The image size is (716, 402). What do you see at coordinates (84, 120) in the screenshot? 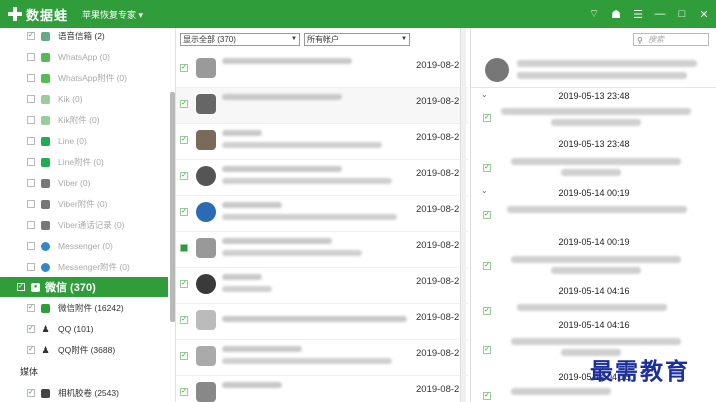
I see `sidebar-item-kik-attach: Kik附件 (0)` at bounding box center [84, 120].